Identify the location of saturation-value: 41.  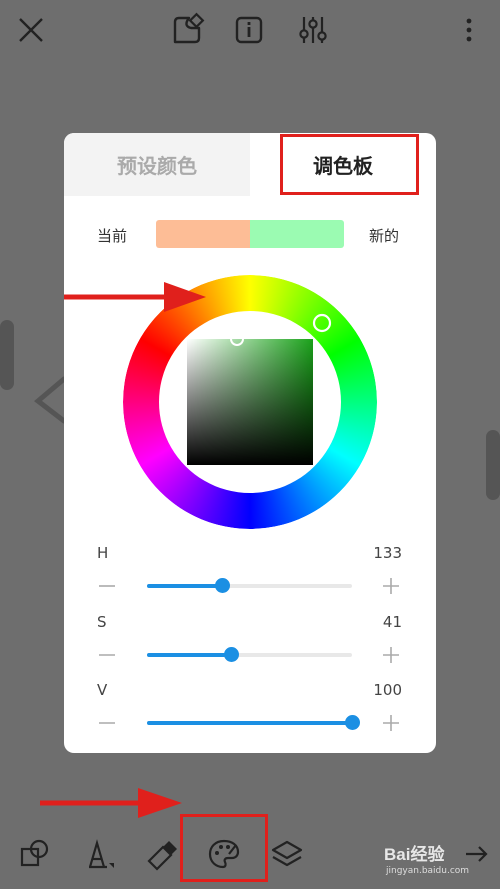
(392, 622).